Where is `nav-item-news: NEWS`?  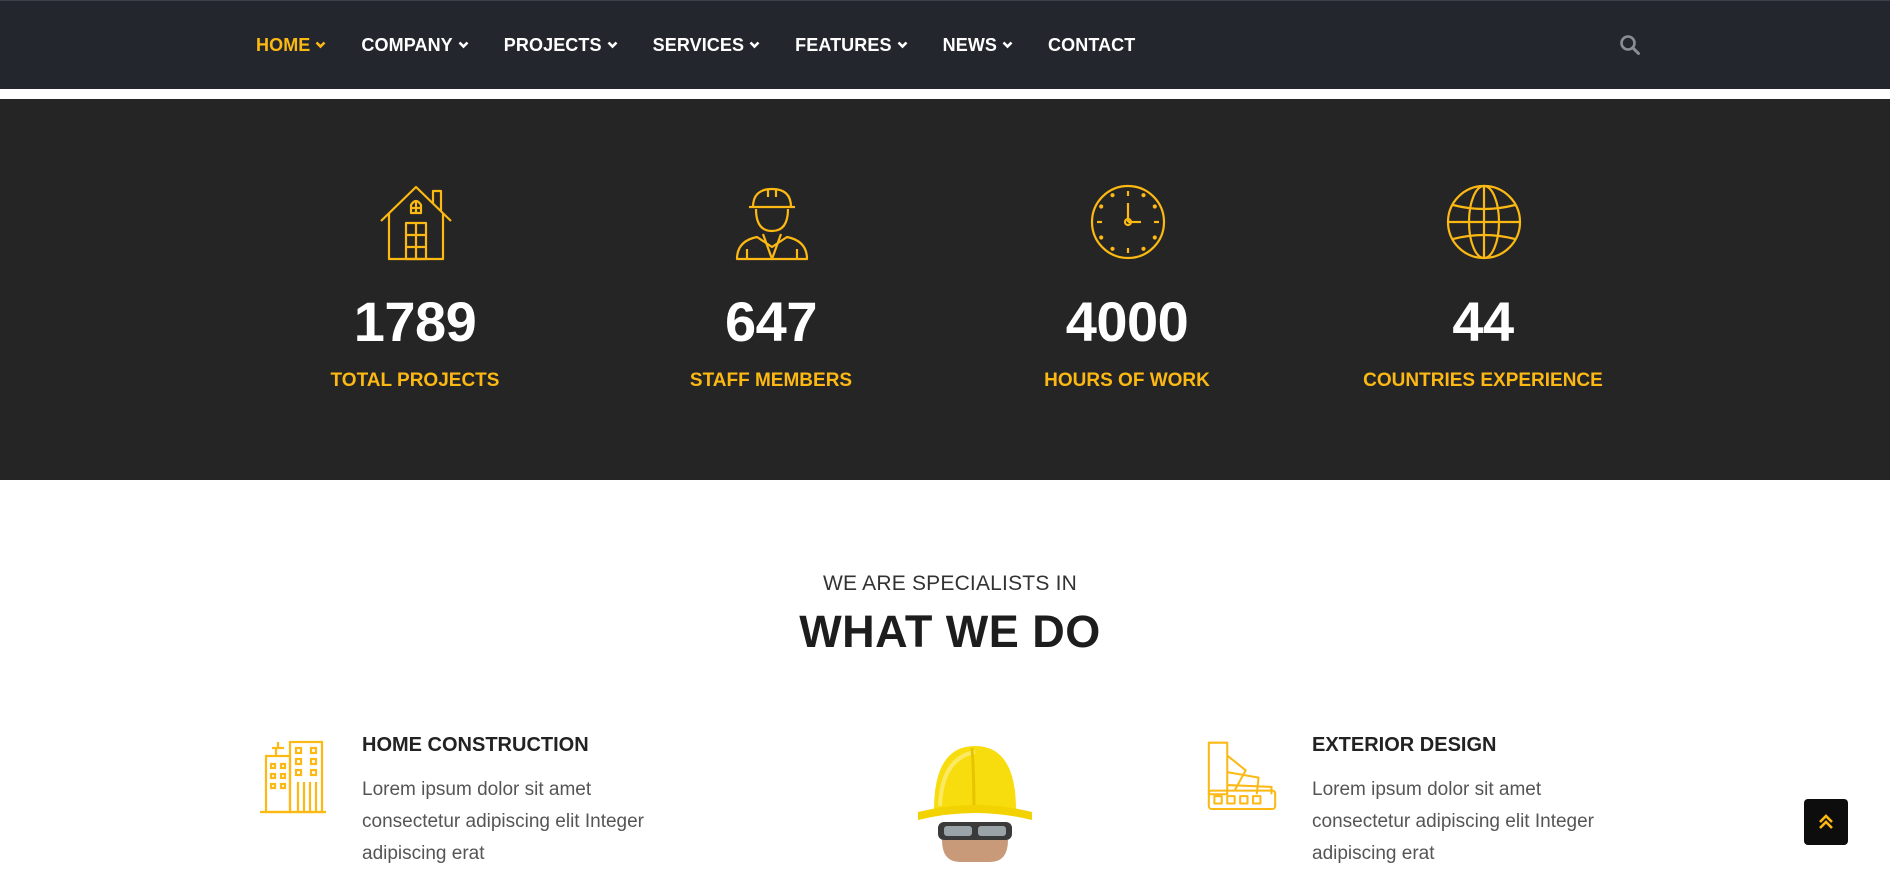
nav-item-news: NEWS is located at coordinates (978, 45).